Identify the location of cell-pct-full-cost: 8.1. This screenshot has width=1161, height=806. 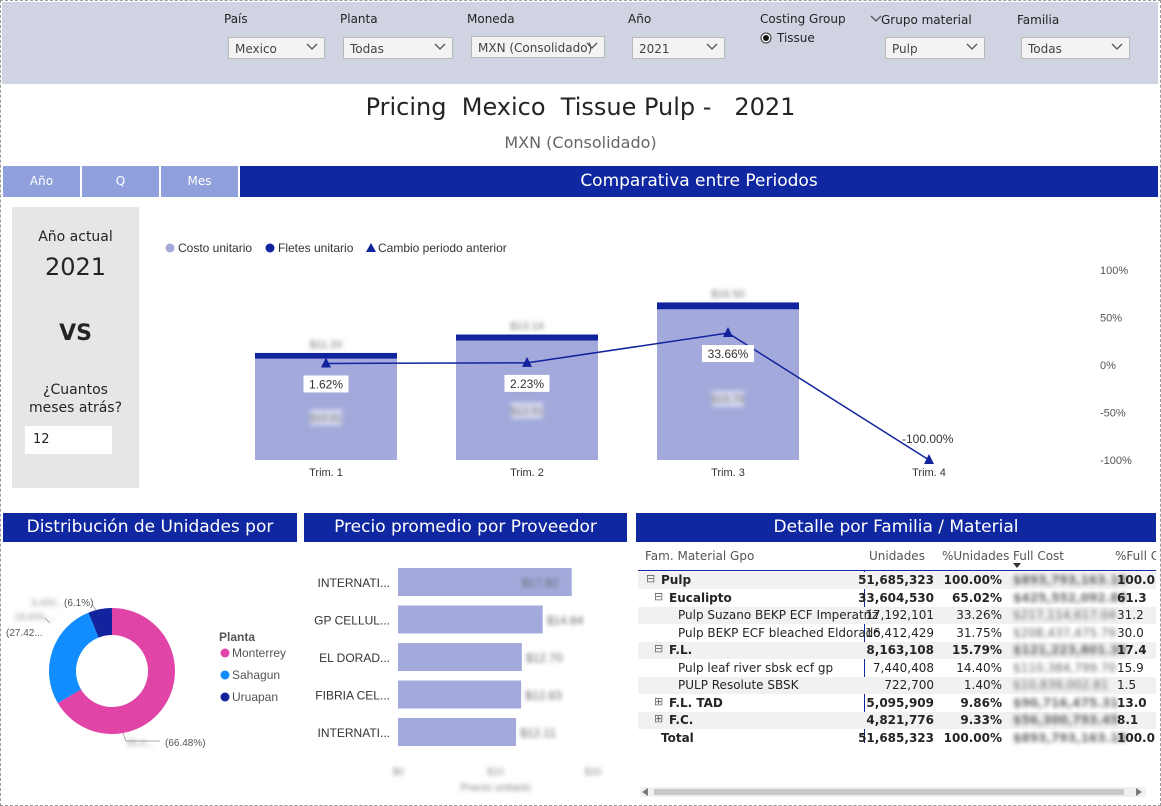
(1128, 720).